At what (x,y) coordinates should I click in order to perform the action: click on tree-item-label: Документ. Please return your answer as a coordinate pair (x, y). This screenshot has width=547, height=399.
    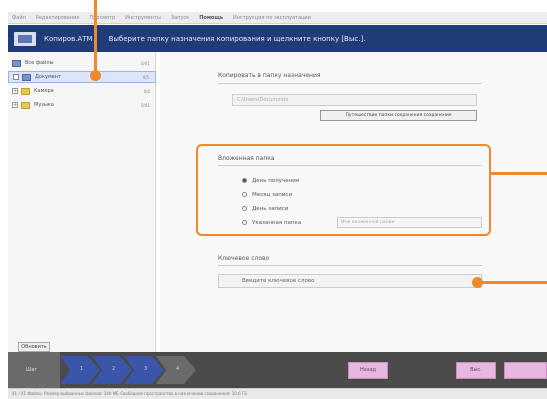
    Looking at the image, I should click on (48, 77).